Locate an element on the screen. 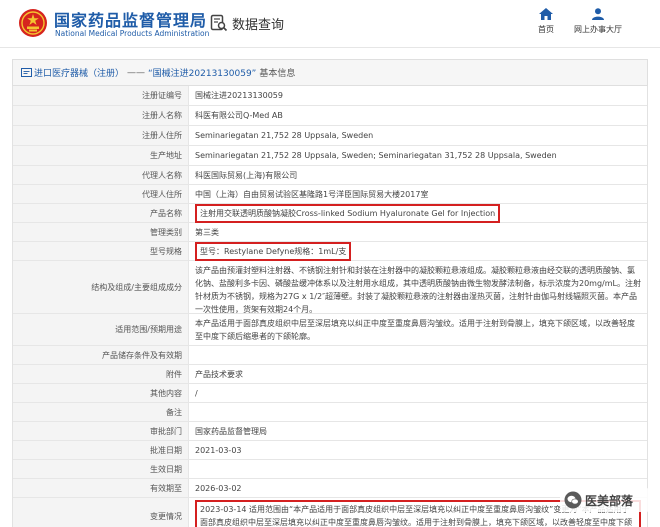 The height and width of the screenshot is (527, 660). row-value: 国家药品监督管理局 is located at coordinates (231, 431).